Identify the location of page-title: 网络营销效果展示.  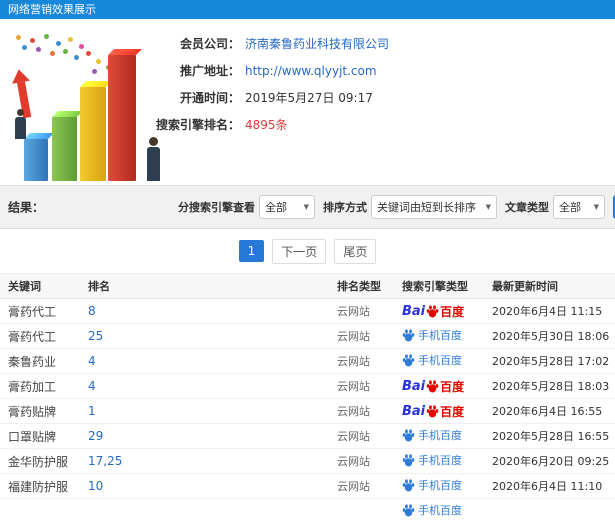
(52, 9).